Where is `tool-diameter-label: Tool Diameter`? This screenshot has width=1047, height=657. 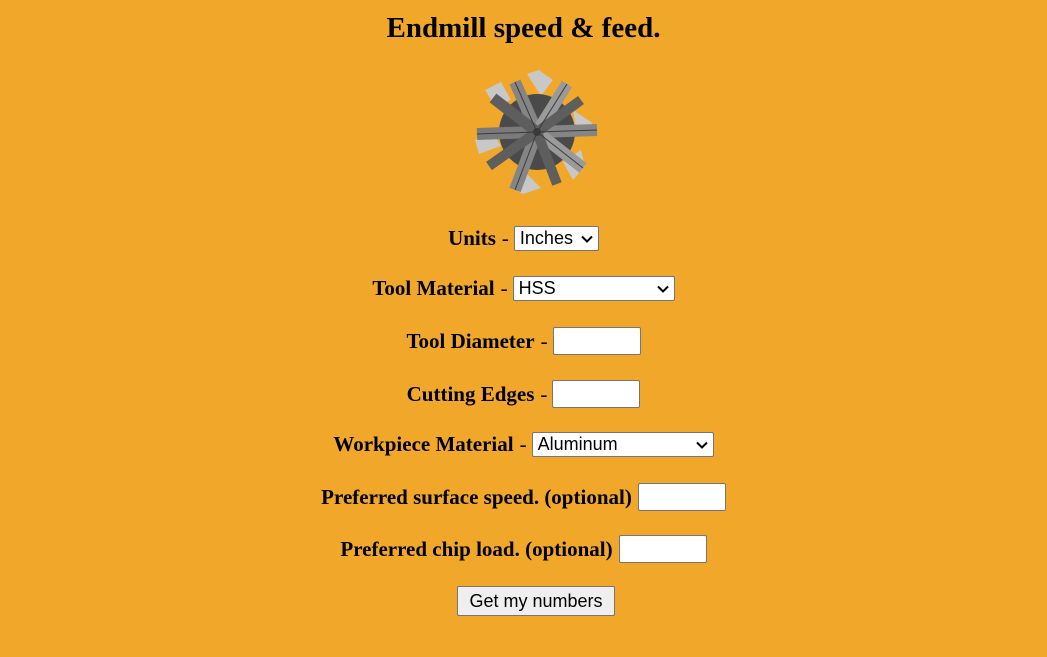 tool-diameter-label: Tool Diameter is located at coordinates (470, 340).